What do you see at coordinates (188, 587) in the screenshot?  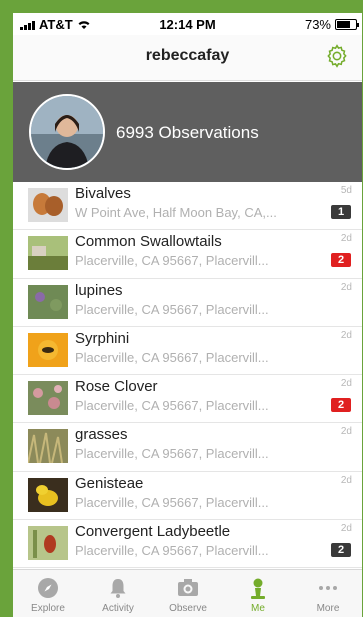 I see `camera-icon` at bounding box center [188, 587].